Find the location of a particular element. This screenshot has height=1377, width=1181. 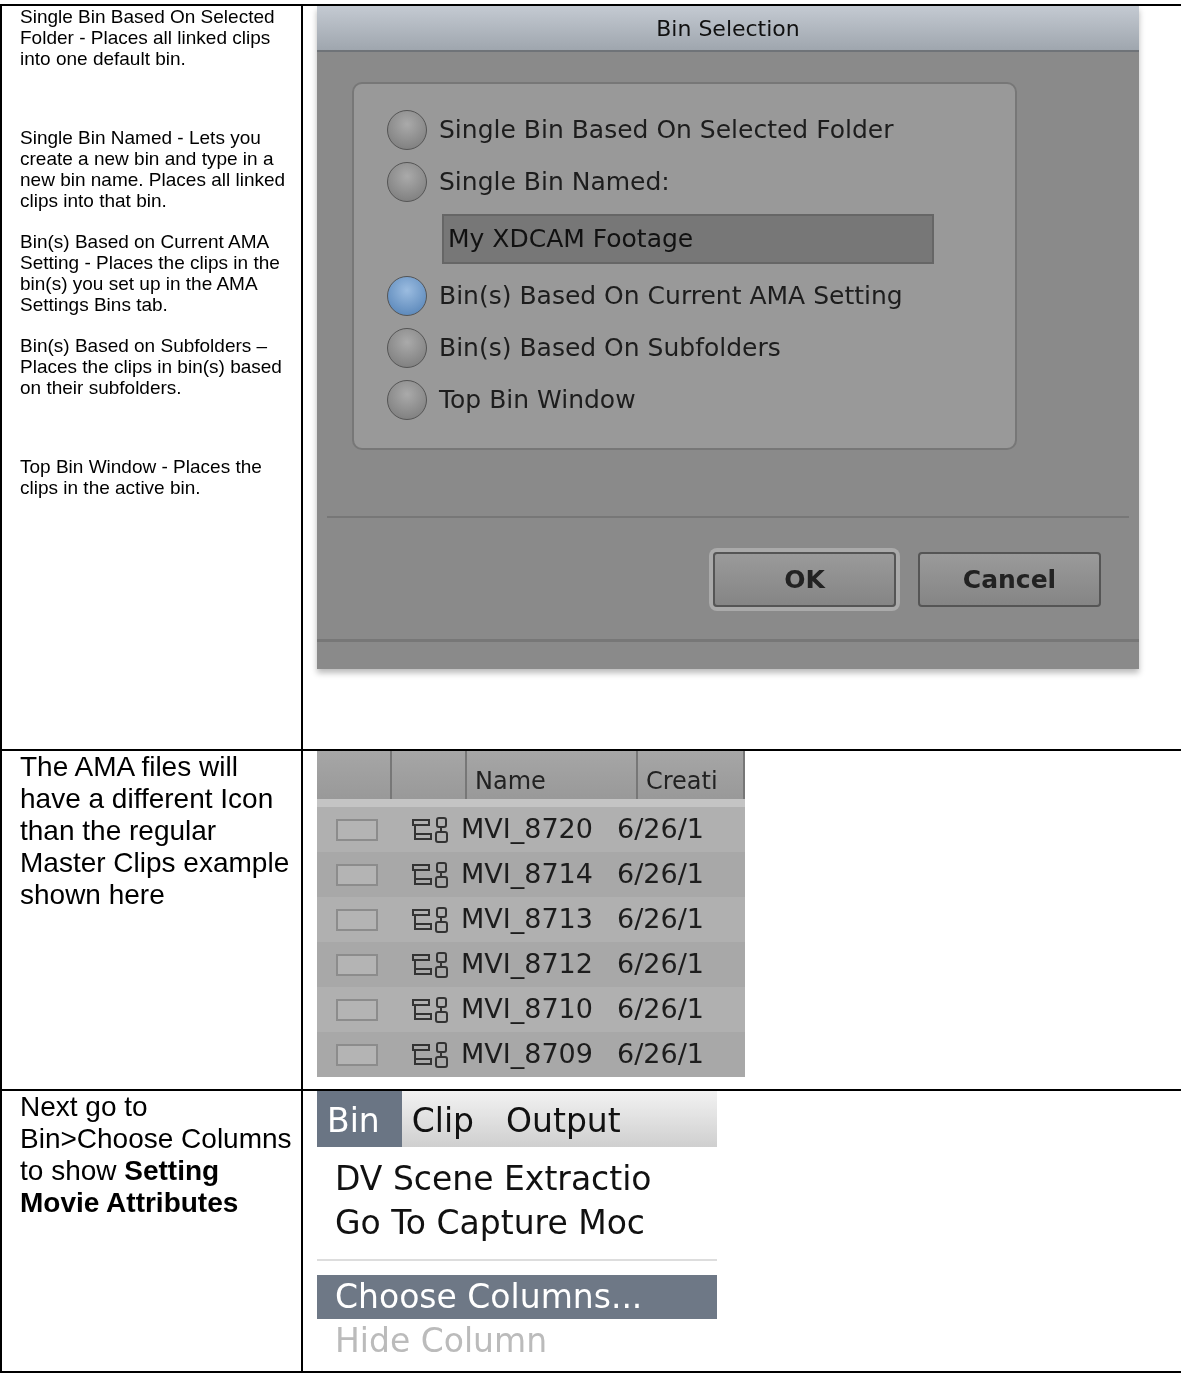

clip-name: MVI_8709 is located at coordinates (527, 1054).